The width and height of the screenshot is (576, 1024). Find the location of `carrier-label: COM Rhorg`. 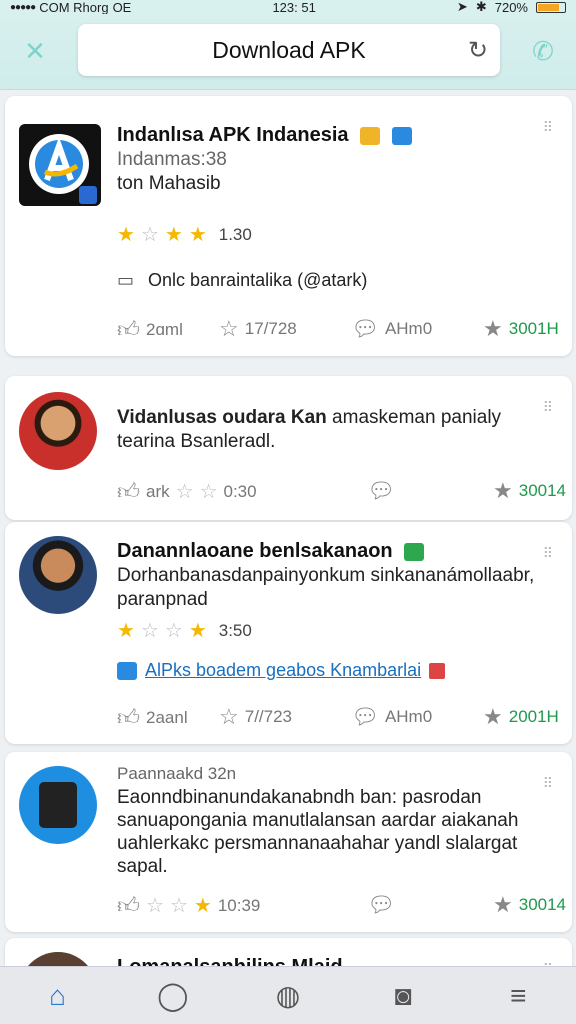

carrier-label: COM Rhorg is located at coordinates (74, 7).